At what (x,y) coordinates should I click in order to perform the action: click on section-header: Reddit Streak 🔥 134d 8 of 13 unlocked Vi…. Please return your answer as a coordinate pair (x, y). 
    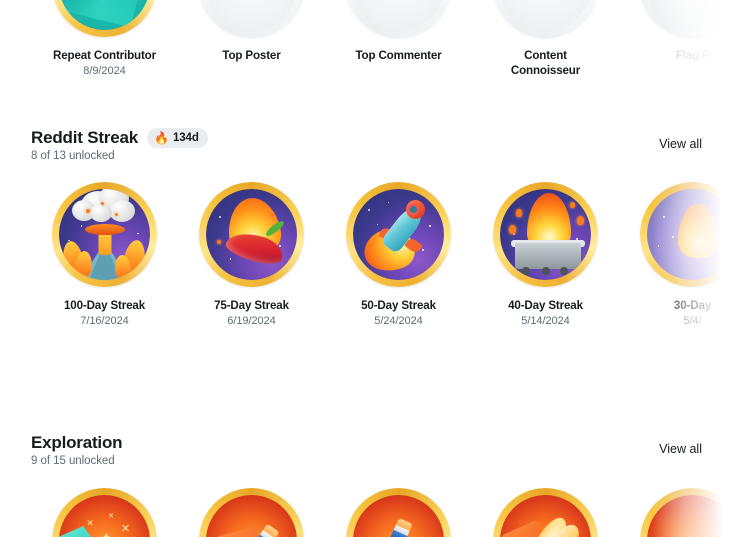
    Looking at the image, I should click on (369, 144).